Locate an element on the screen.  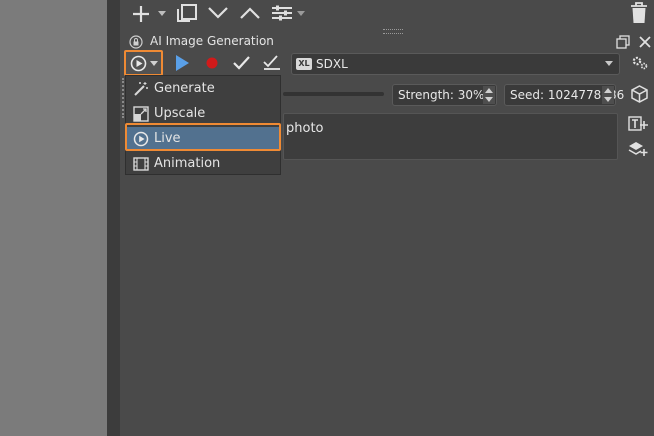
menu-item-animation: Animation is located at coordinates (203, 164).